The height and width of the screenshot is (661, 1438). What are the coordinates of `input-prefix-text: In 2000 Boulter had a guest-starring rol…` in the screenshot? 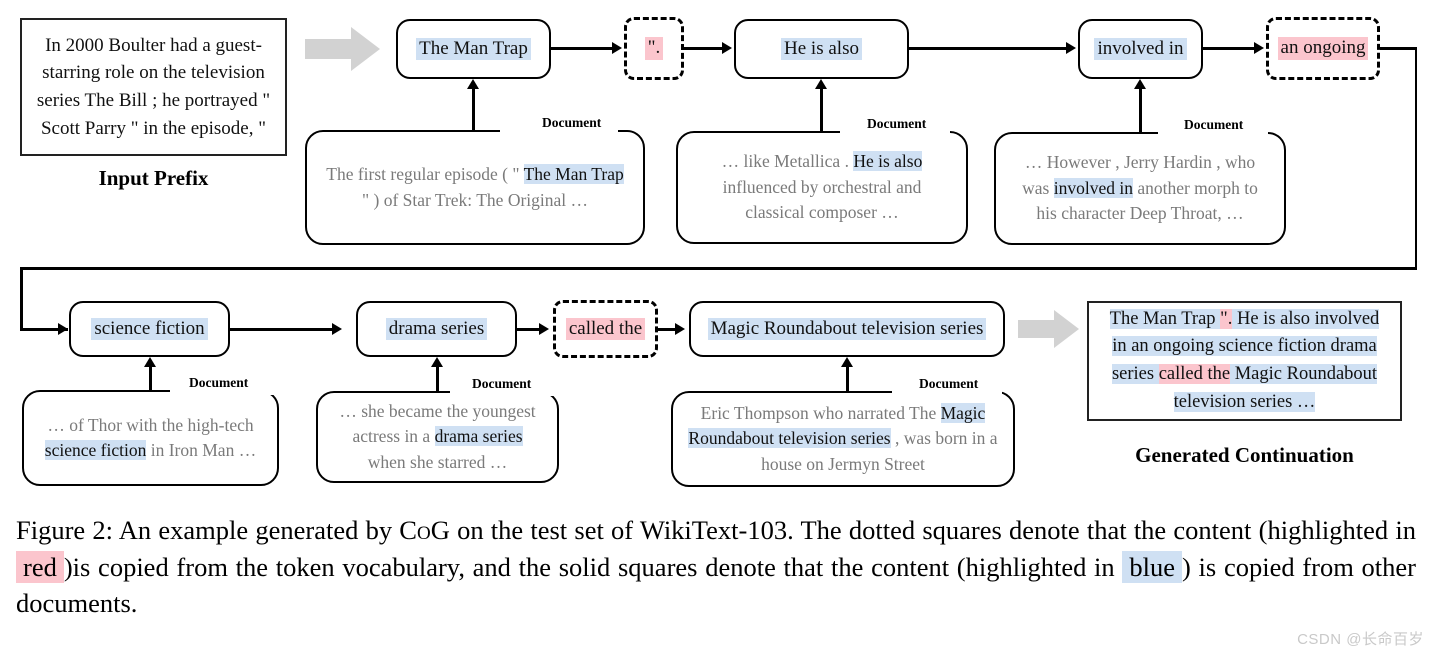 It's located at (153, 86).